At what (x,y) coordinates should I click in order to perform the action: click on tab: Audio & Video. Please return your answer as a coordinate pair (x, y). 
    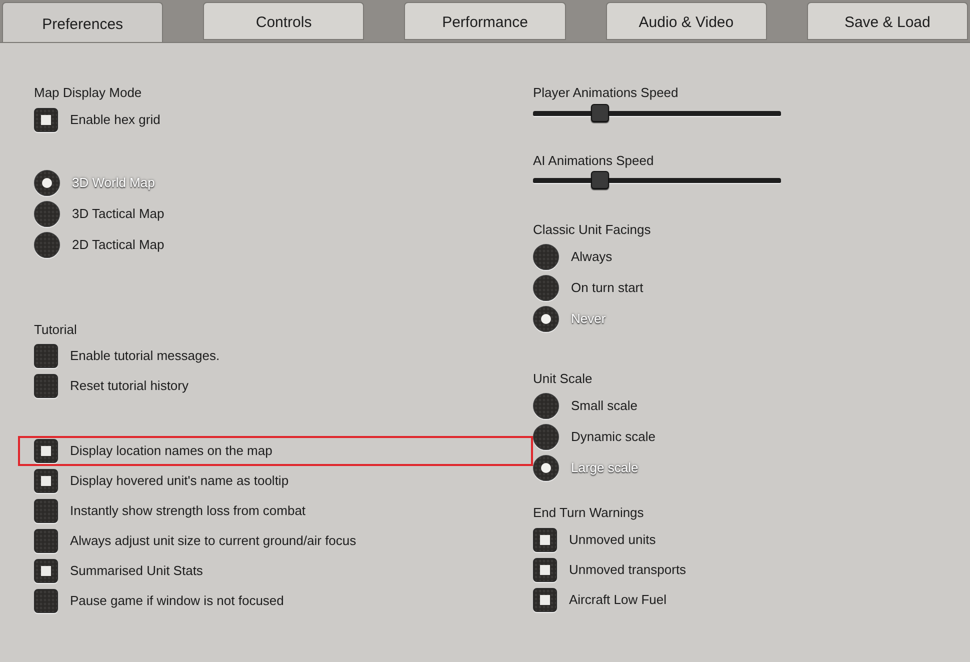
    Looking at the image, I should click on (686, 21).